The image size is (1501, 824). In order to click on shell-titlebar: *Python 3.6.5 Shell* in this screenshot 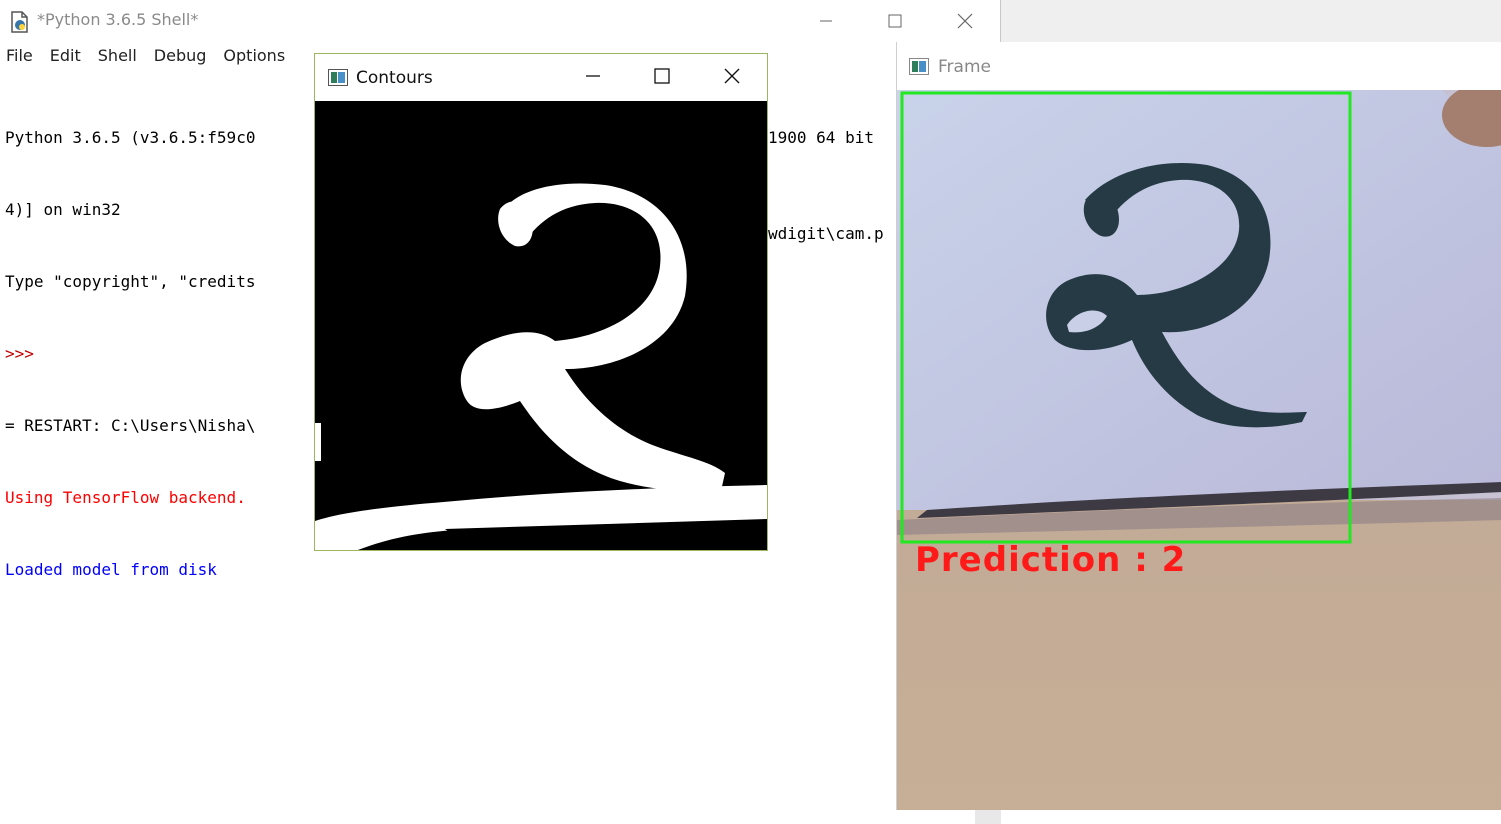, I will do `click(500, 21)`.